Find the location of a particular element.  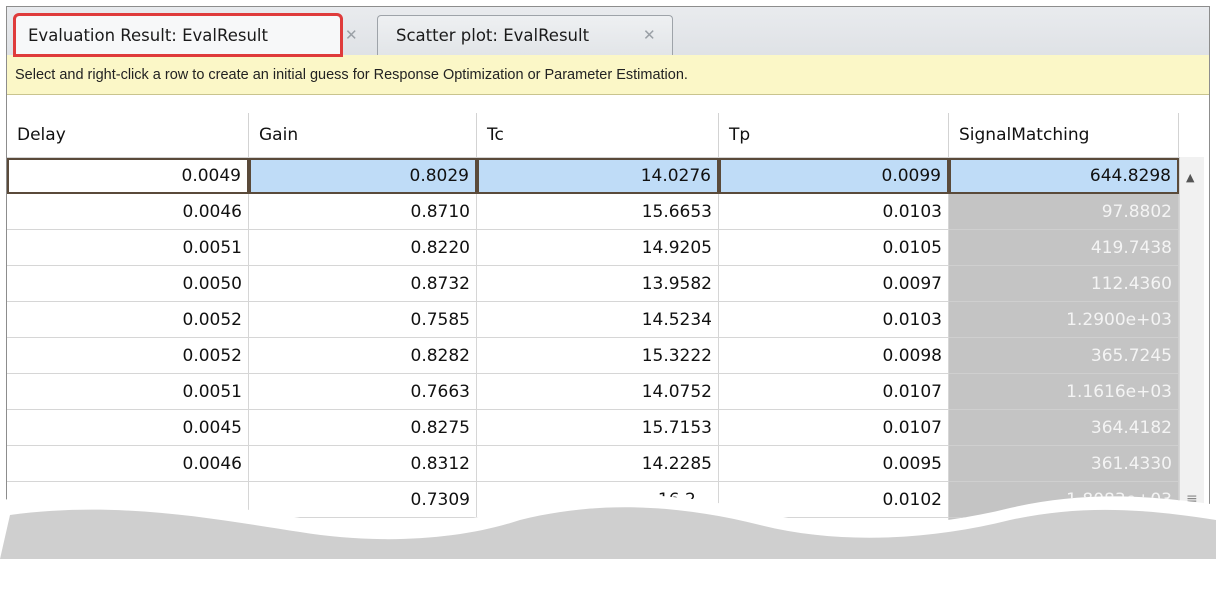

cell-gain: 0.7585 is located at coordinates (363, 320).